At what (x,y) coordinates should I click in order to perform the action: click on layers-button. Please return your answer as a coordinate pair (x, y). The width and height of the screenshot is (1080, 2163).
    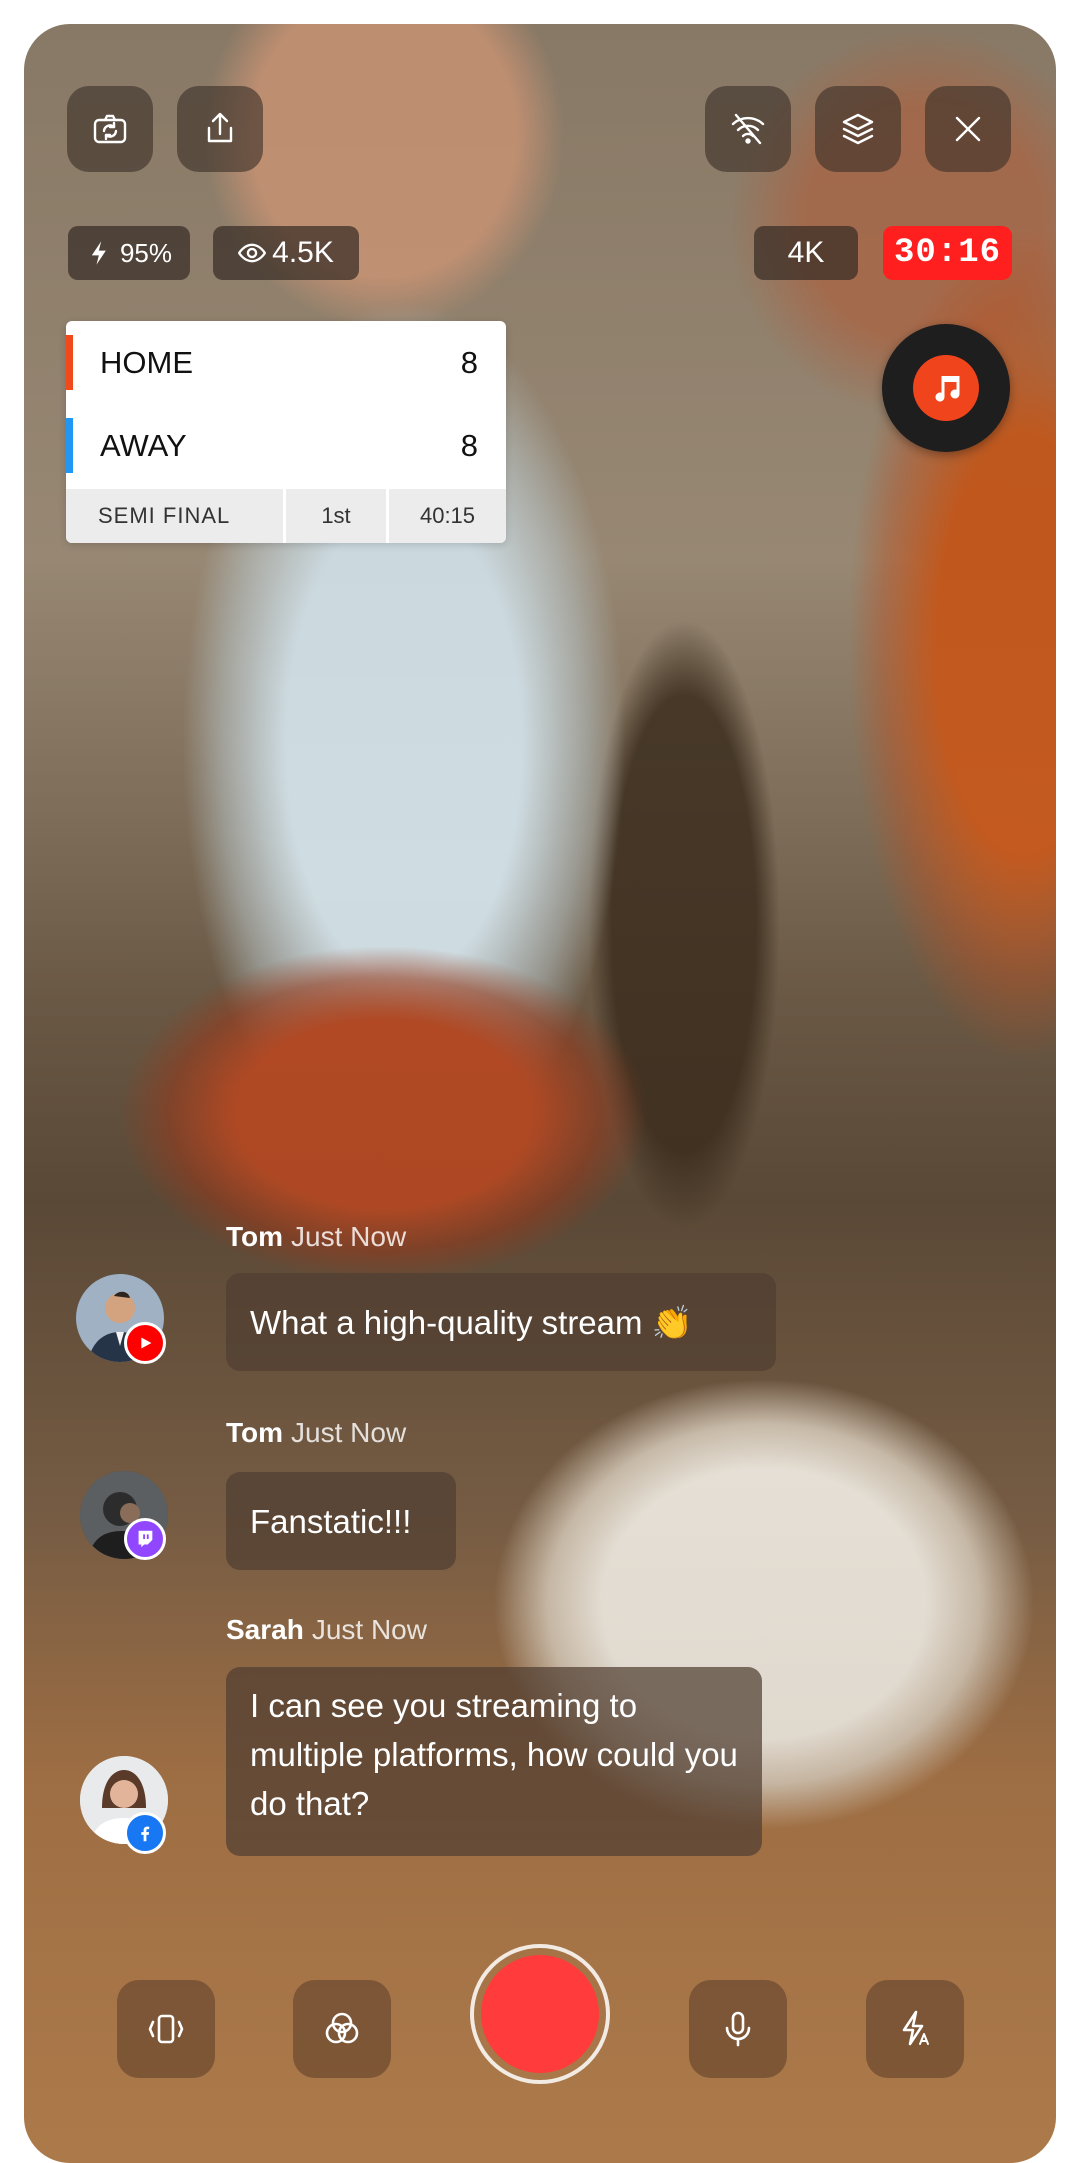
    Looking at the image, I should click on (858, 129).